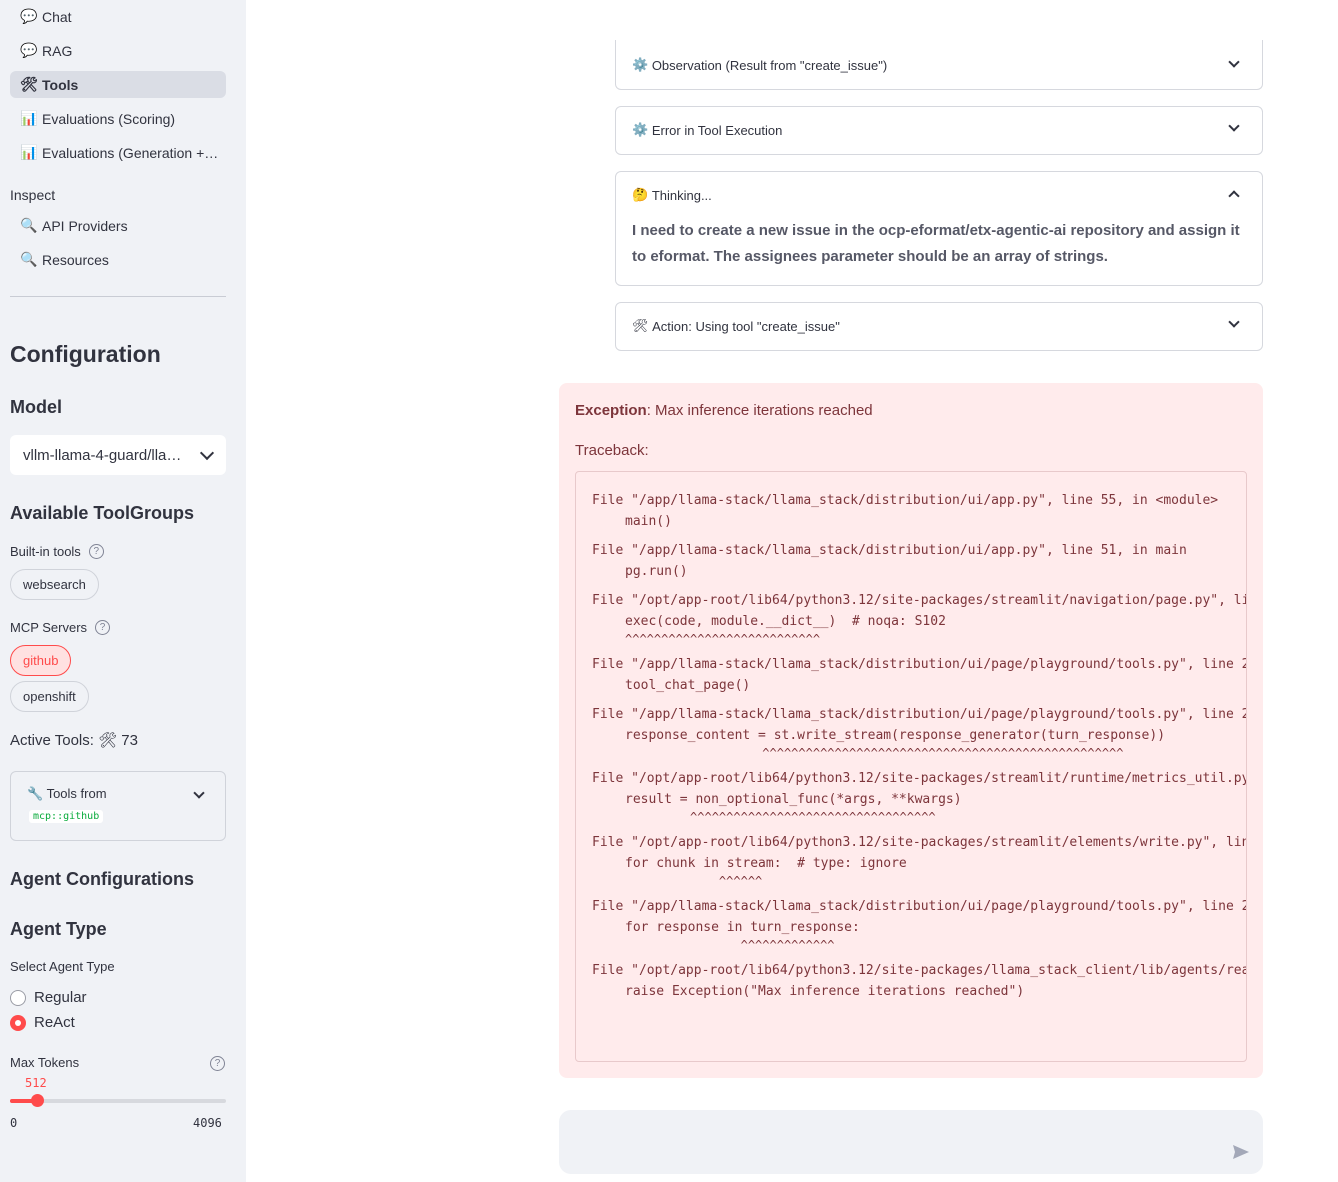 This screenshot has height=1182, width=1338. I want to click on expander-error: ⚙️ Error in Tool Execution, so click(939, 130).